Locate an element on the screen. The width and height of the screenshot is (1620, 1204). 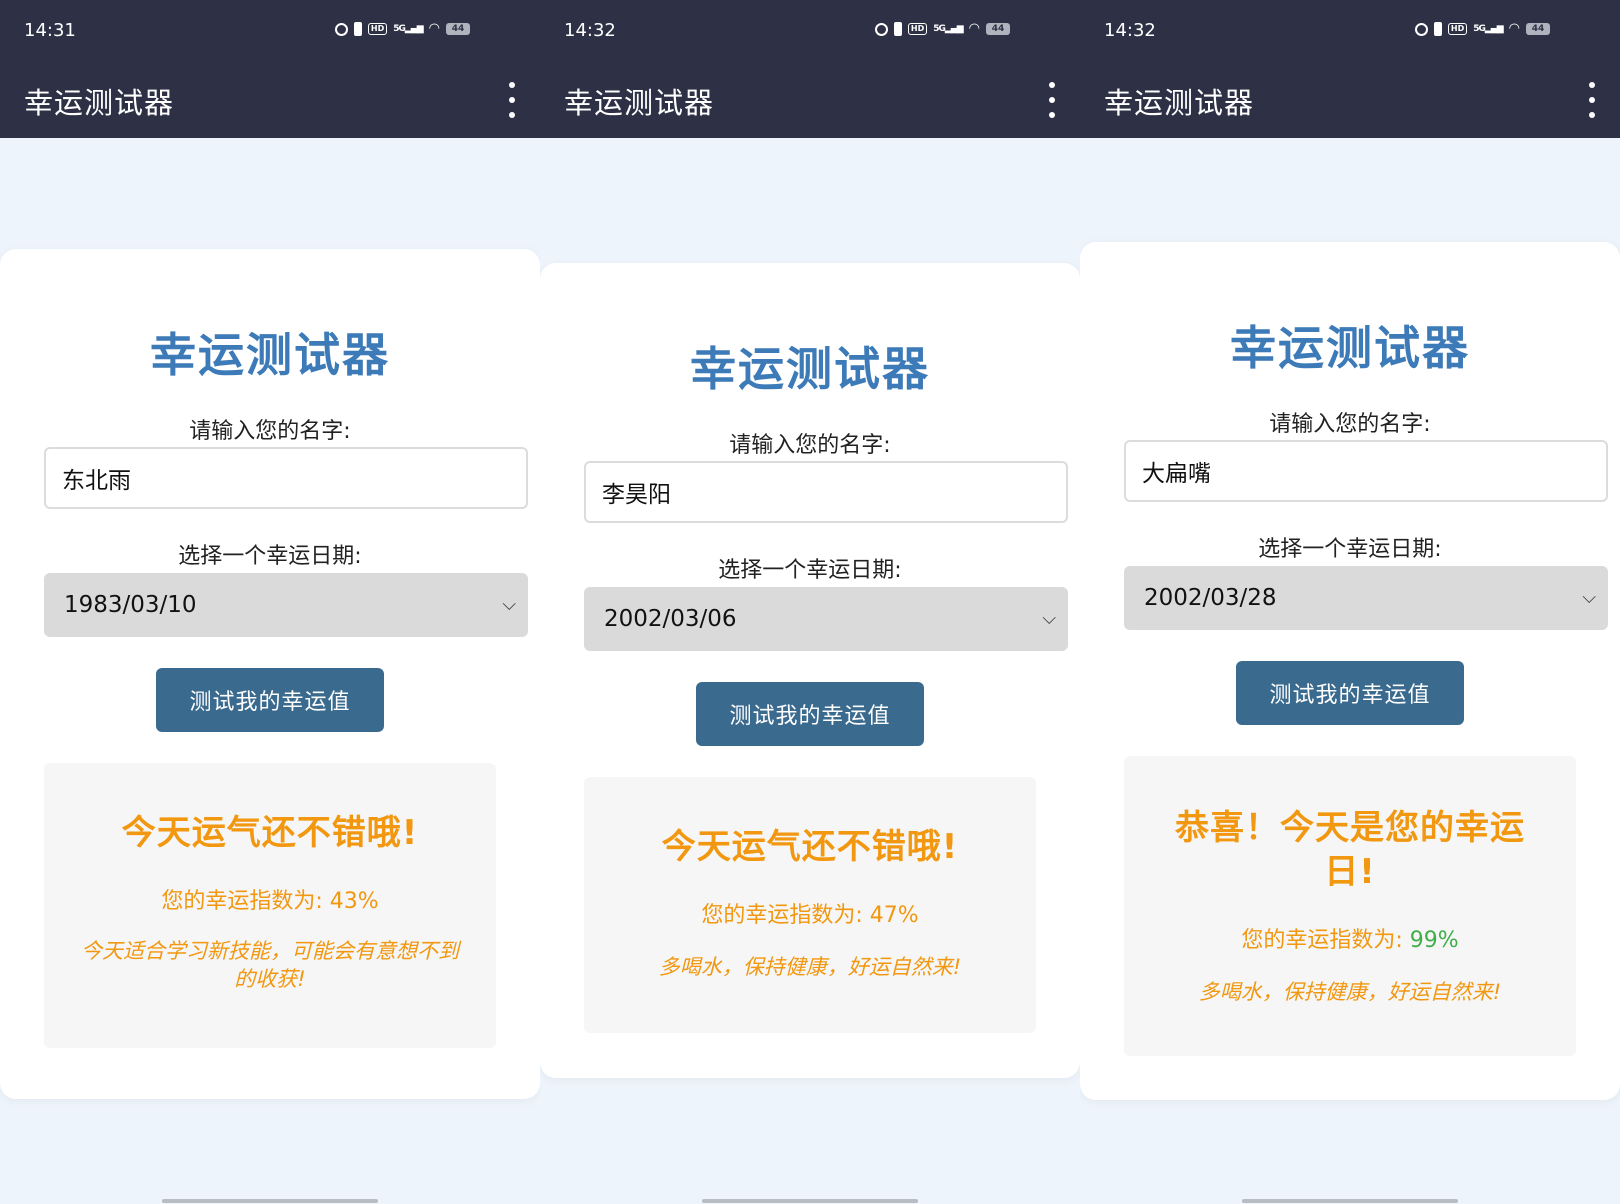
luck-score: 您的幸运指数为: 47% is located at coordinates (810, 913).